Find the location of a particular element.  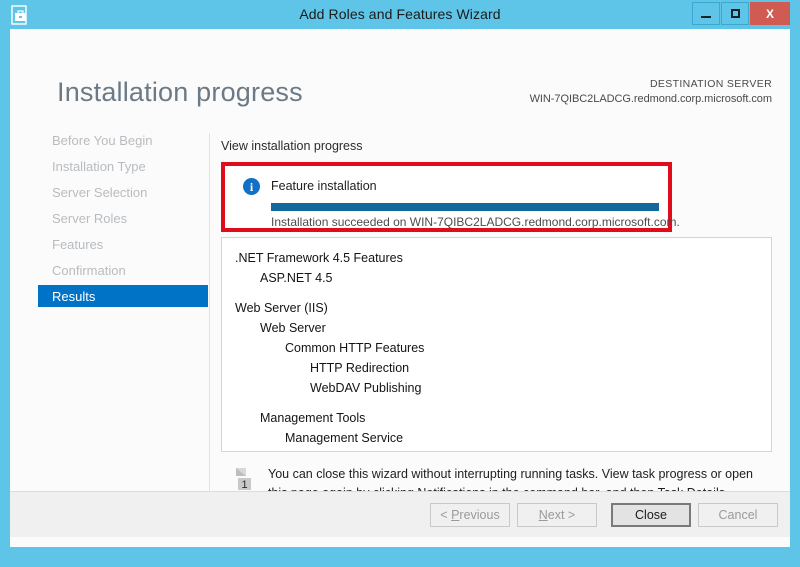

window-title: Add Roles and Features Wizard is located at coordinates (400, 14).